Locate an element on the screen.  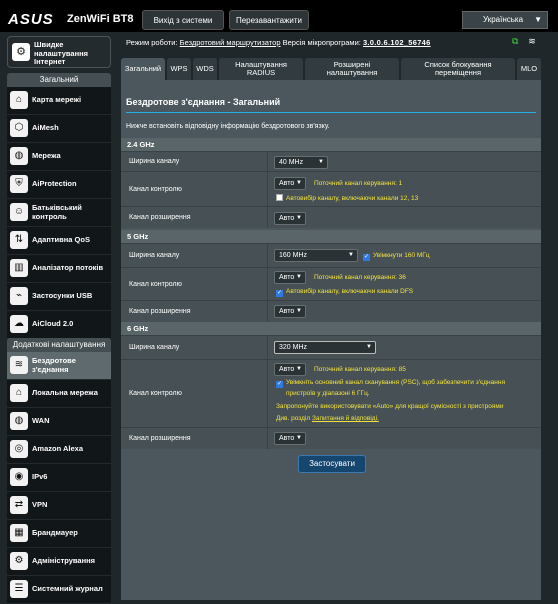
band-6-bandwidth-select: 320 MHz ▼ is located at coordinates (325, 347).